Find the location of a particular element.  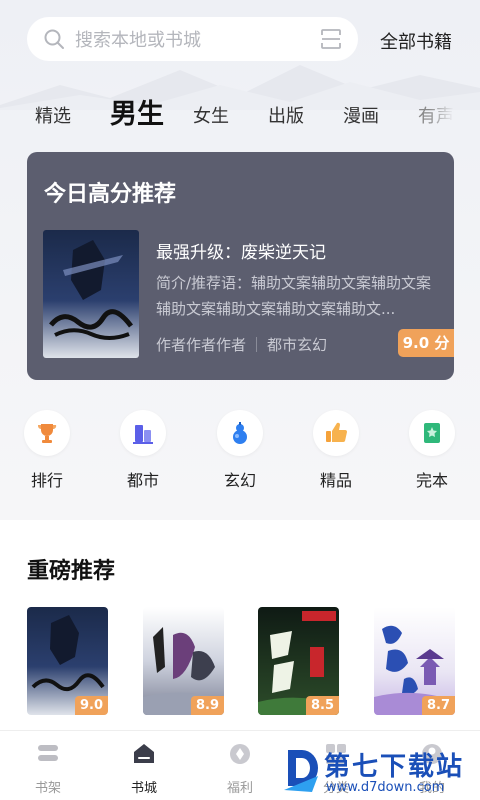

category-ranking: 排行 is located at coordinates (47, 450).